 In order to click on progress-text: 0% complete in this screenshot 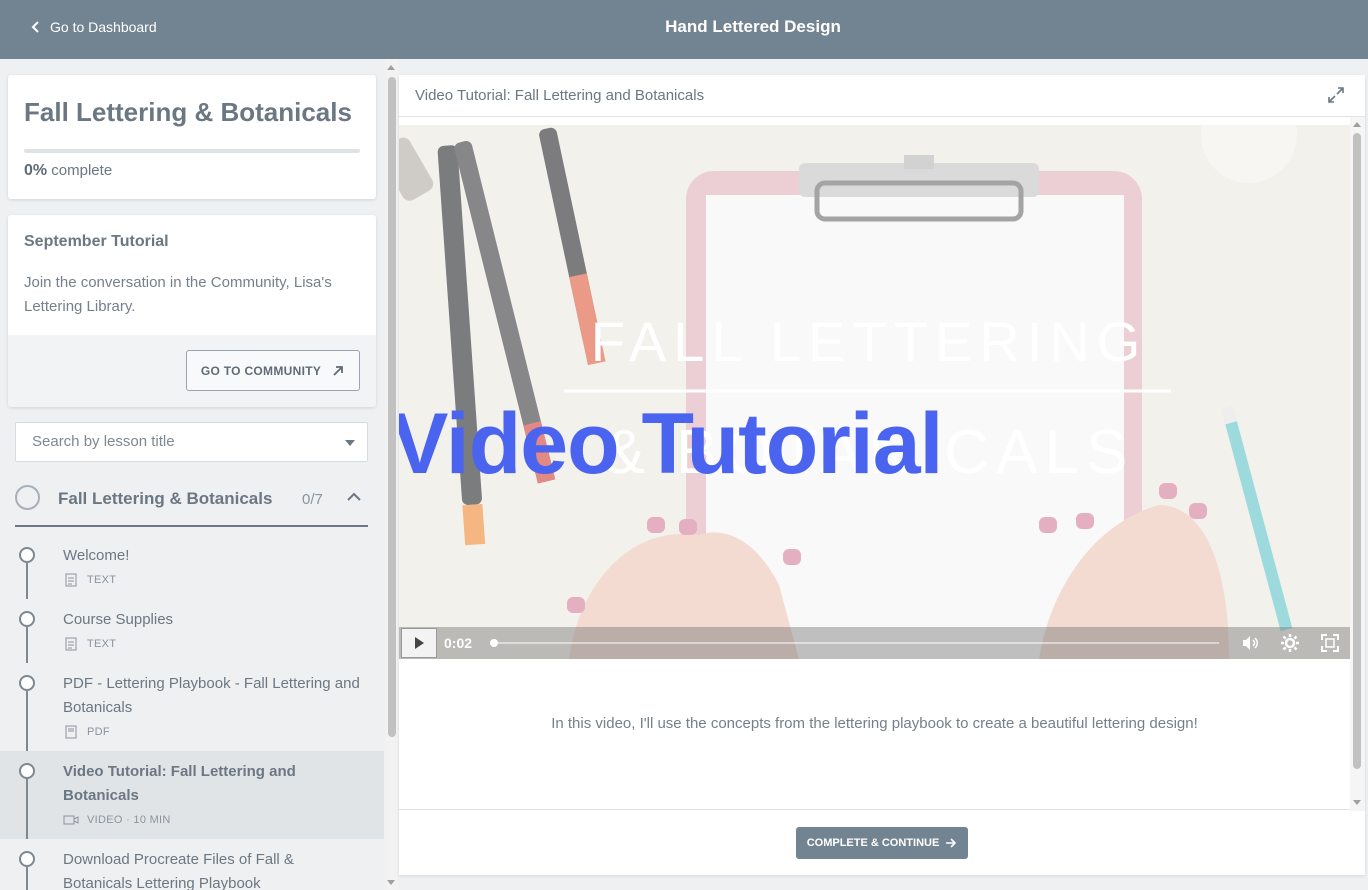, I will do `click(68, 171)`.